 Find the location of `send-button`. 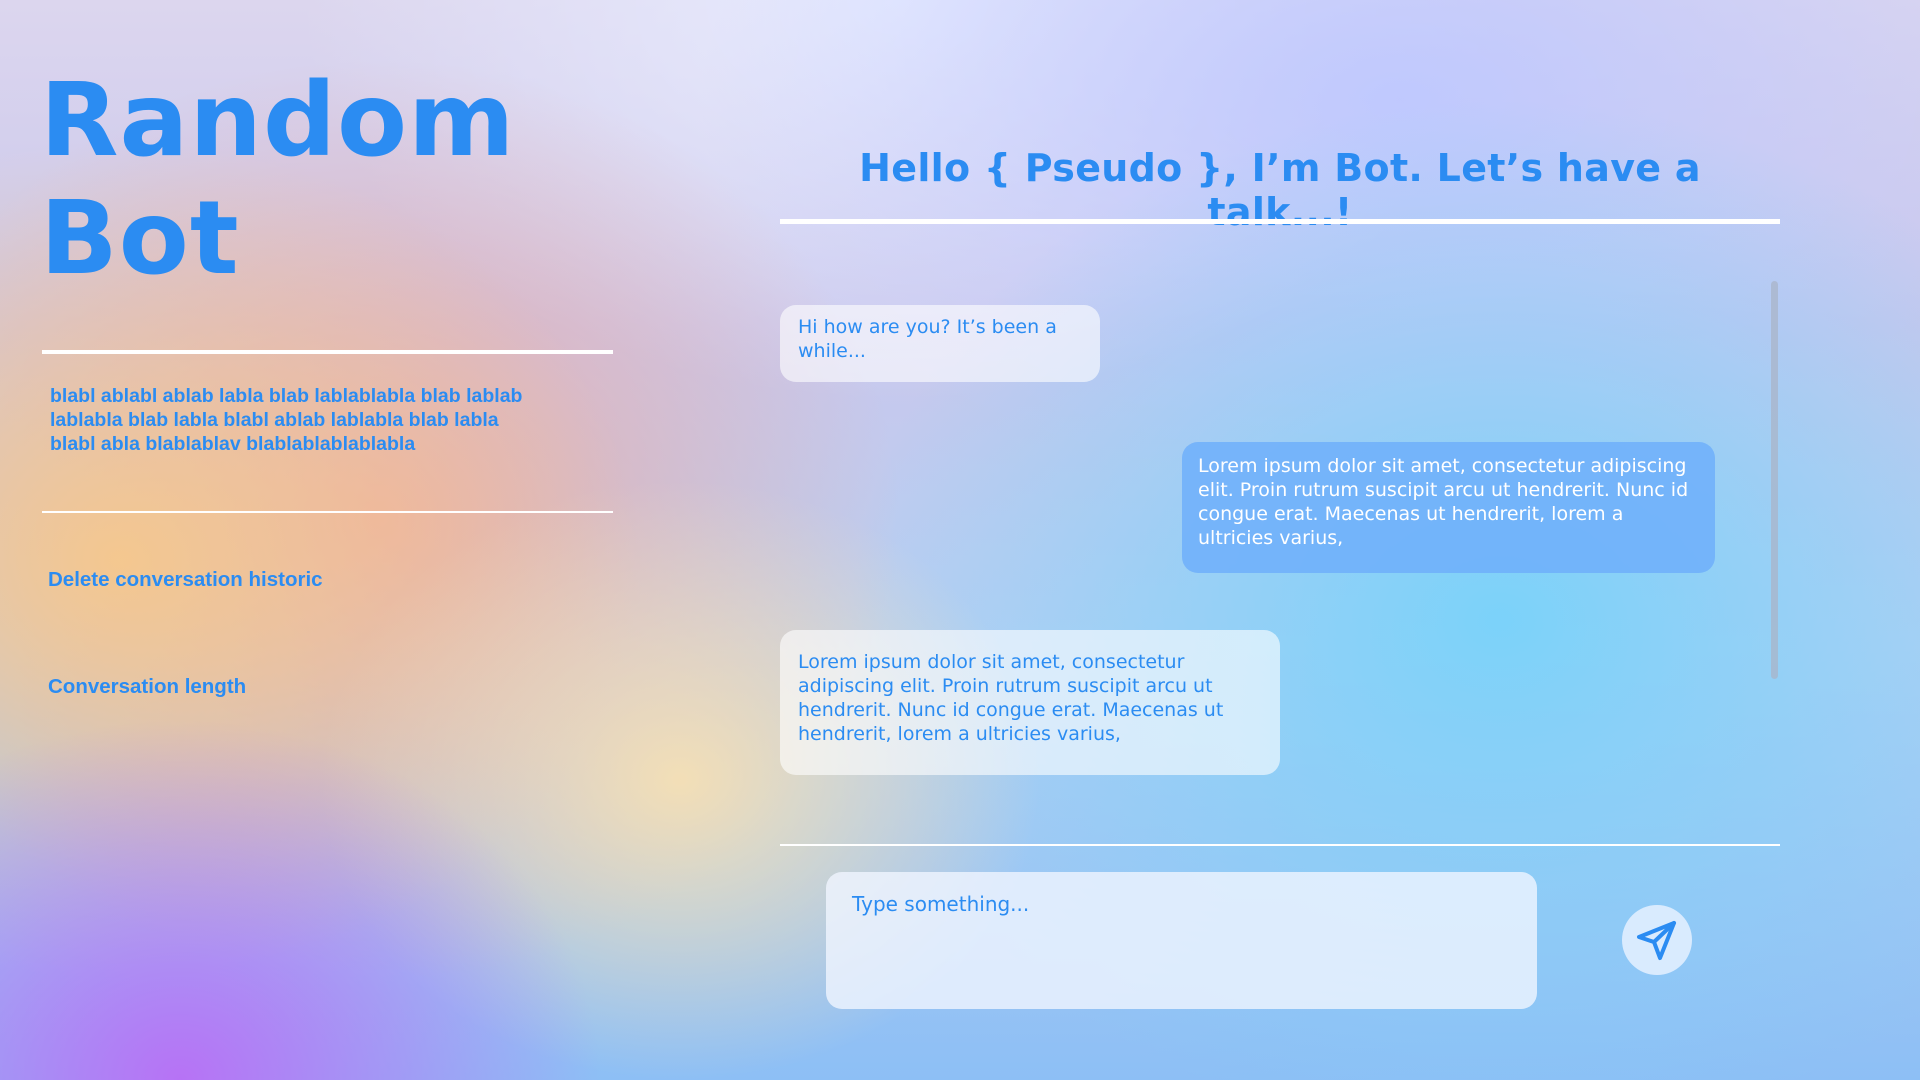

send-button is located at coordinates (1657, 940).